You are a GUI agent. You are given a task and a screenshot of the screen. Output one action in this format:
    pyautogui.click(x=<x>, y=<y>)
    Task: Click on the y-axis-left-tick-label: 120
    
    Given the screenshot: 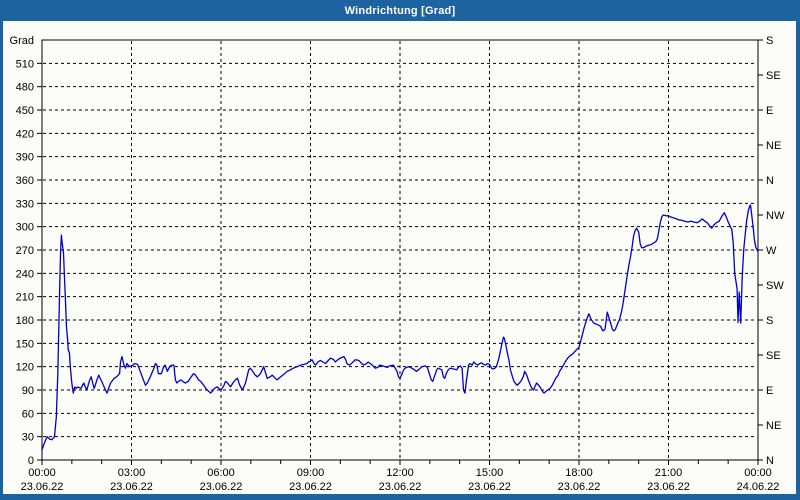 What is the action you would take?
    pyautogui.click(x=25, y=368)
    